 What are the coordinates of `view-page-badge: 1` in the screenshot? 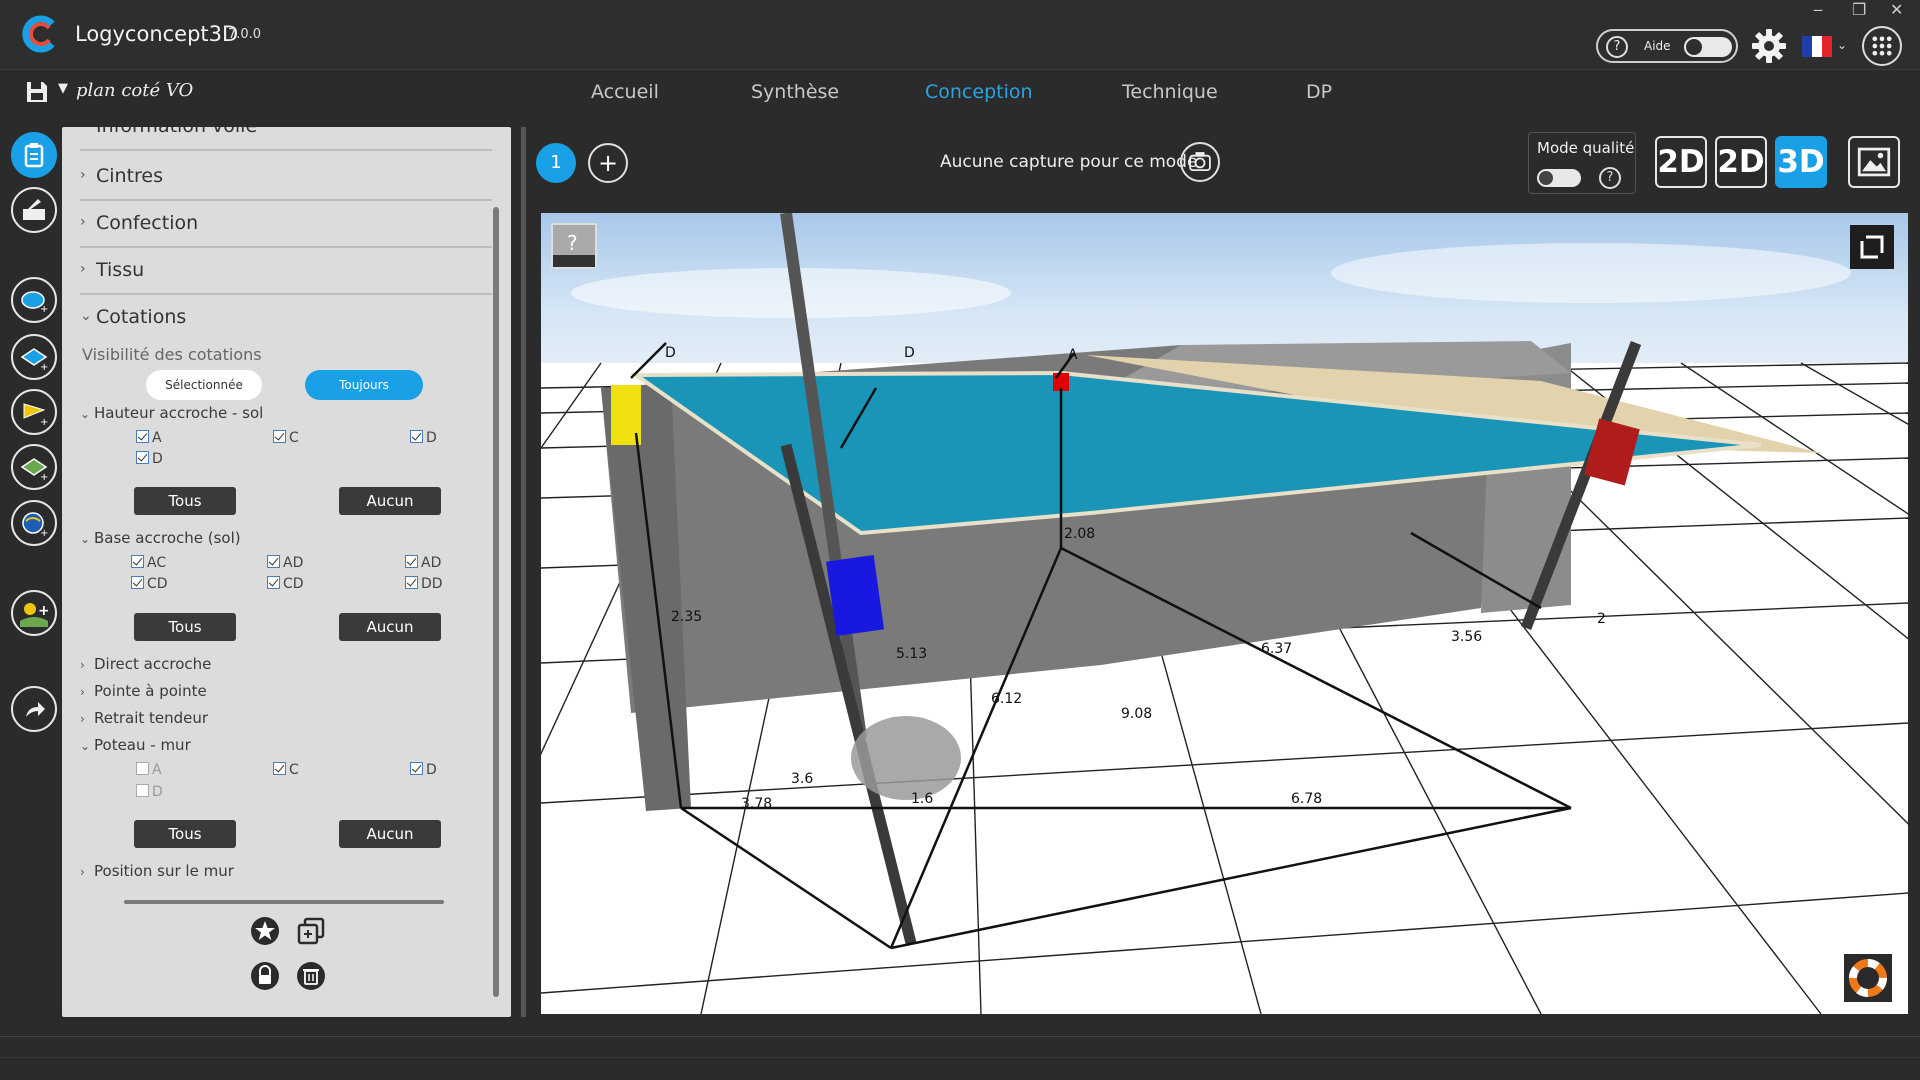 It's located at (556, 163).